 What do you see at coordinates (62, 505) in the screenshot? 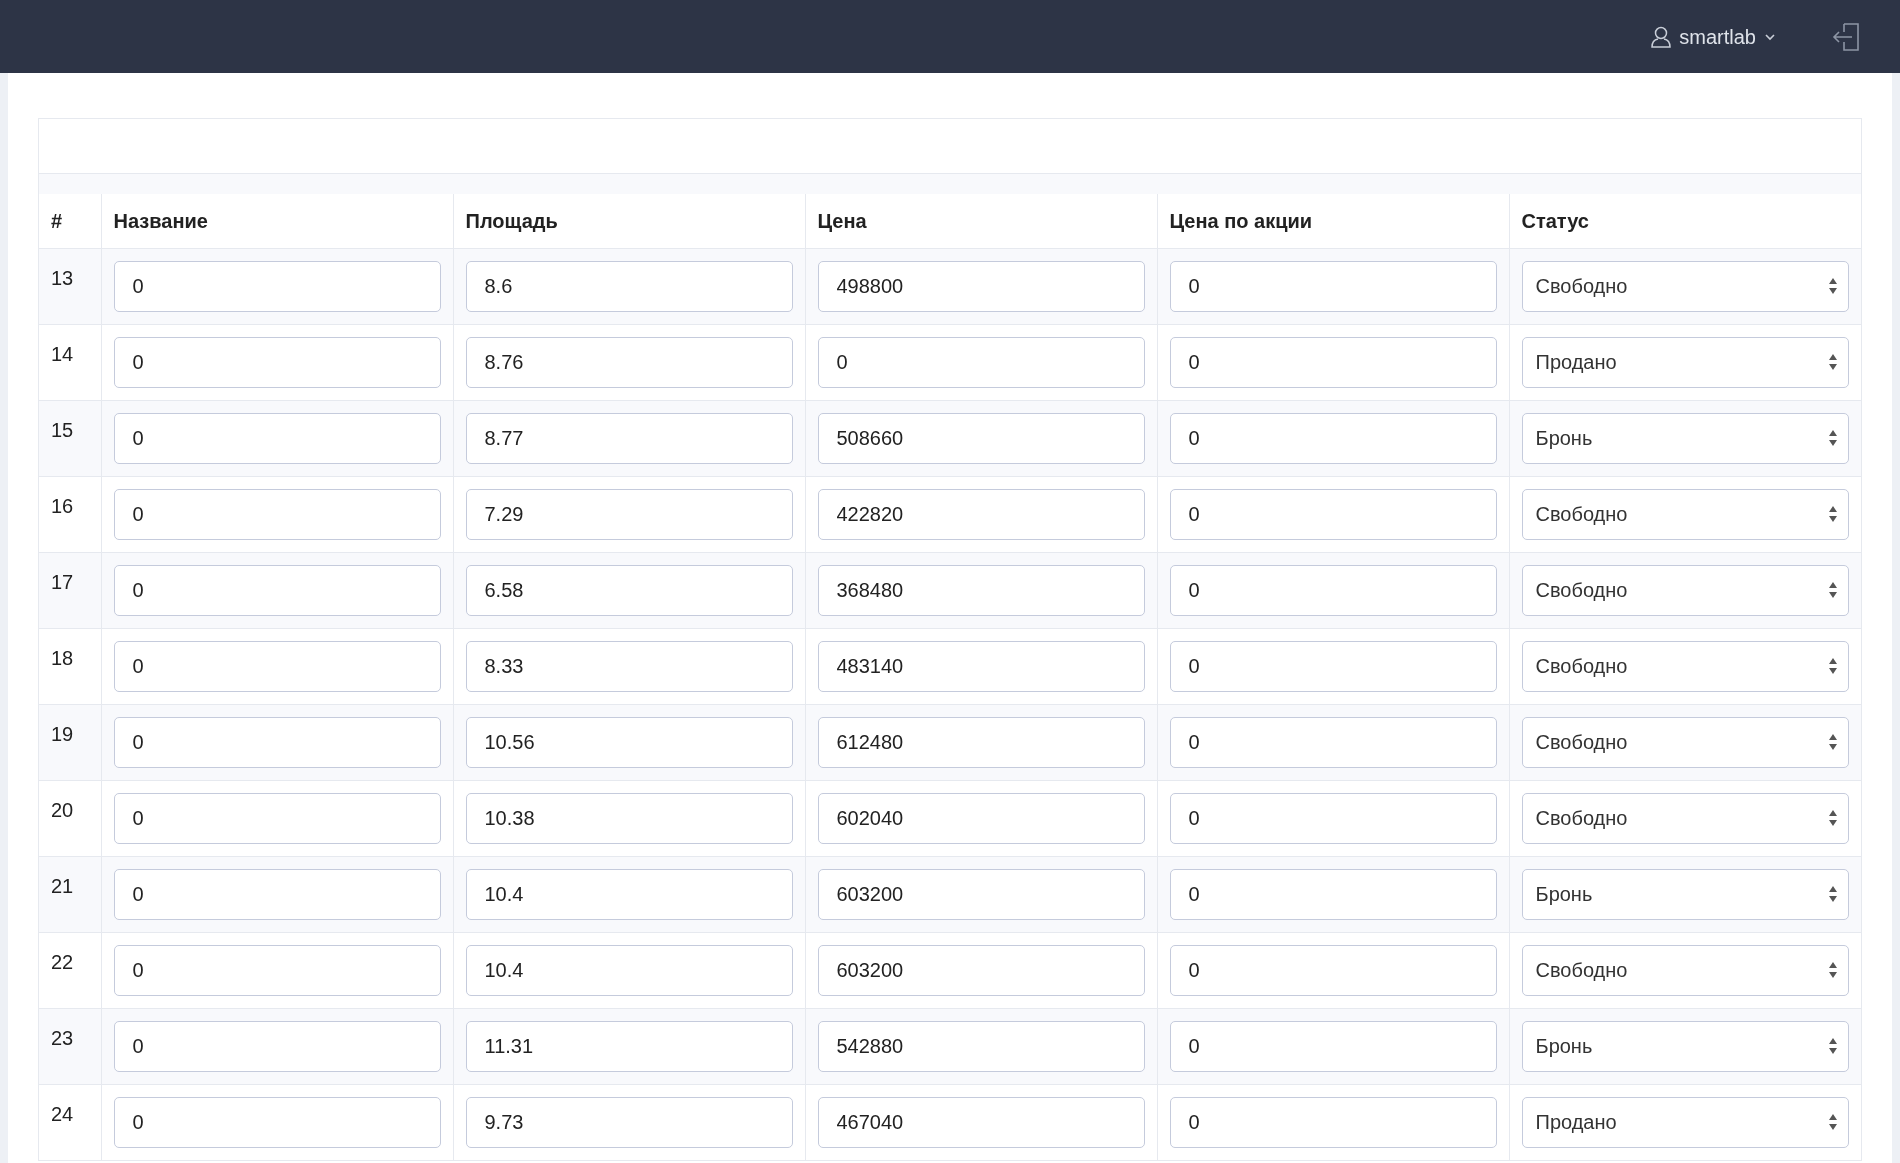
I see `row-number: 16` at bounding box center [62, 505].